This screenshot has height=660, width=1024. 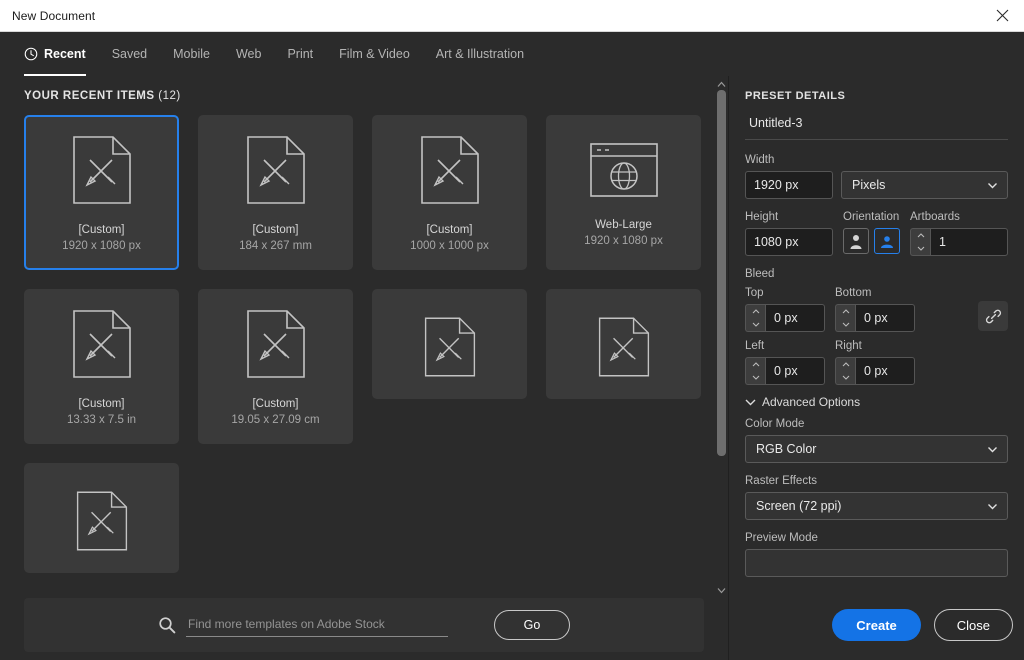 What do you see at coordinates (795, 371) in the screenshot?
I see `bleed-left-input` at bounding box center [795, 371].